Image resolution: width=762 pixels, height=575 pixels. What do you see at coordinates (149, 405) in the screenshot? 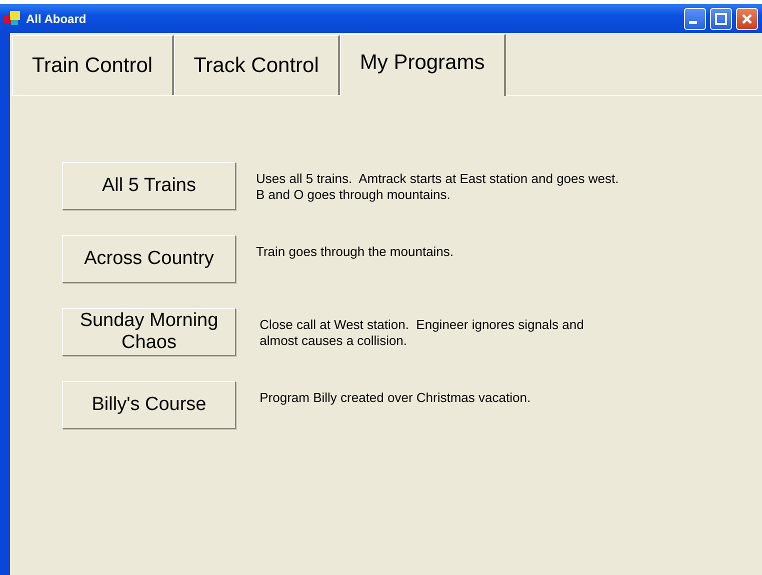
I see `program-button: Billy's Course` at bounding box center [149, 405].